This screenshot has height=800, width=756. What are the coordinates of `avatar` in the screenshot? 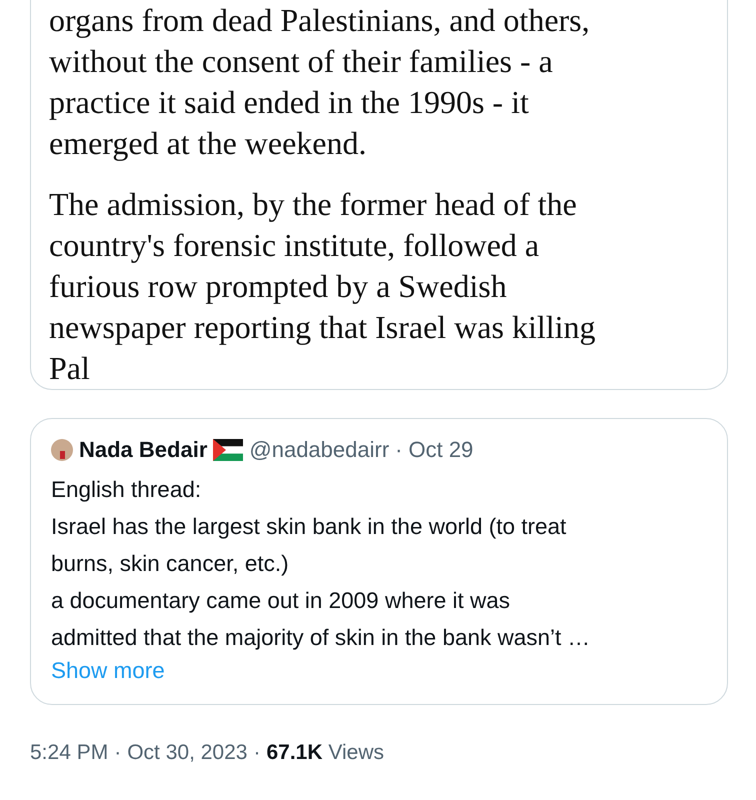 It's located at (62, 450).